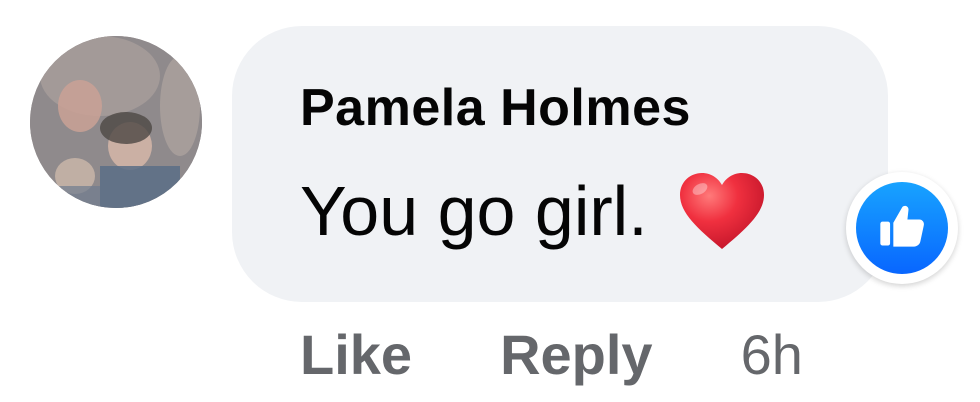 The image size is (980, 402). Describe the element at coordinates (356, 354) in the screenshot. I see `like-button: Like` at that location.